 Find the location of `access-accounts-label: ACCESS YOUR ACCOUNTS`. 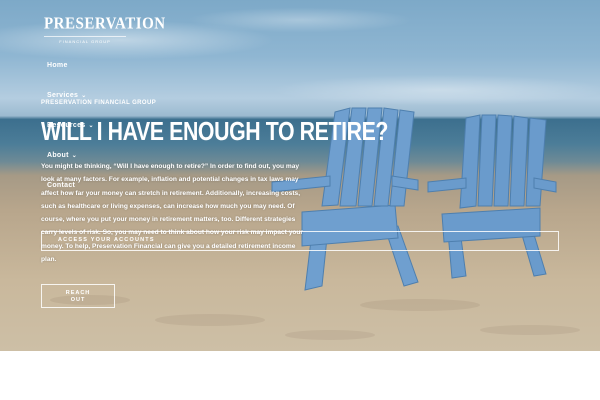

access-accounts-label: ACCESS YOUR ACCOUNTS is located at coordinates (106, 240).